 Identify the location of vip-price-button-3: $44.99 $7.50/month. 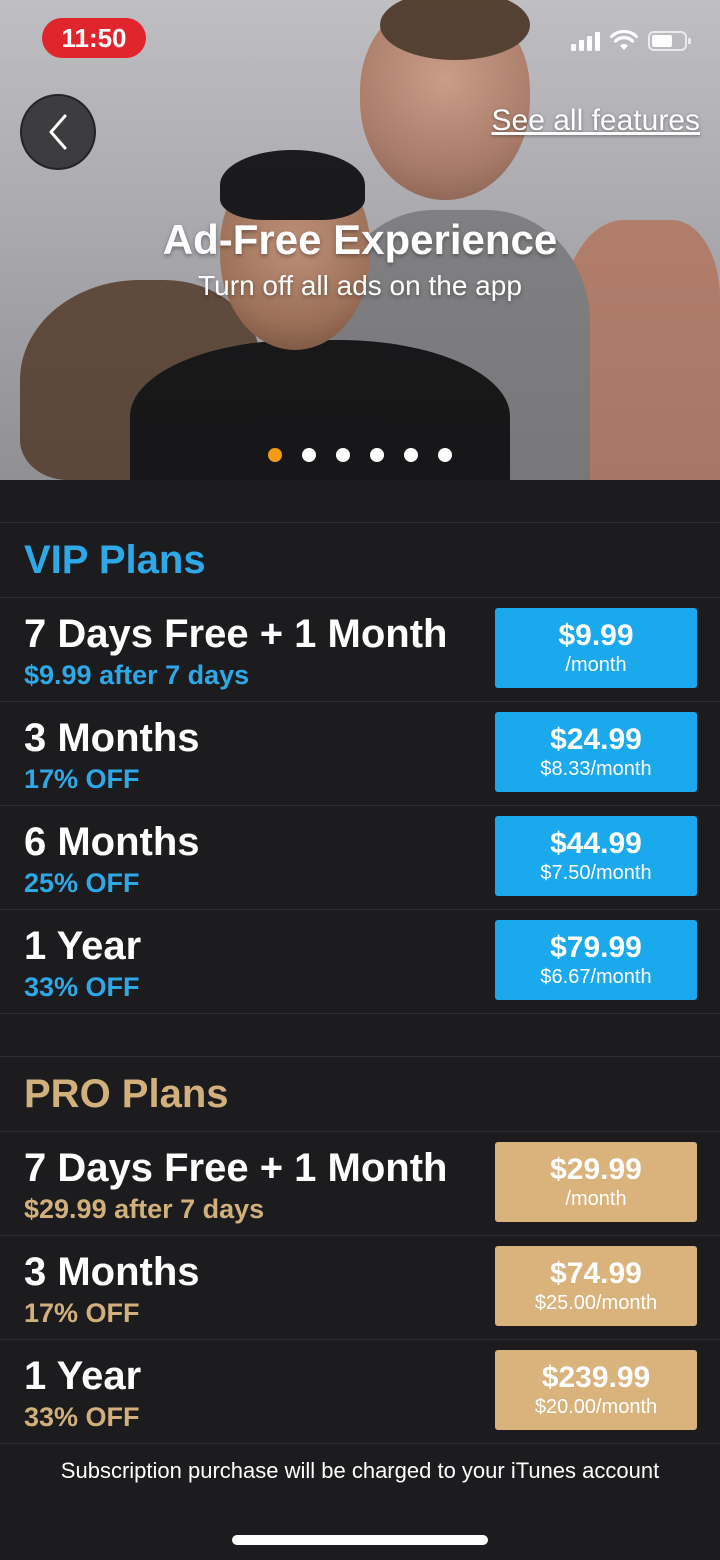
(596, 856).